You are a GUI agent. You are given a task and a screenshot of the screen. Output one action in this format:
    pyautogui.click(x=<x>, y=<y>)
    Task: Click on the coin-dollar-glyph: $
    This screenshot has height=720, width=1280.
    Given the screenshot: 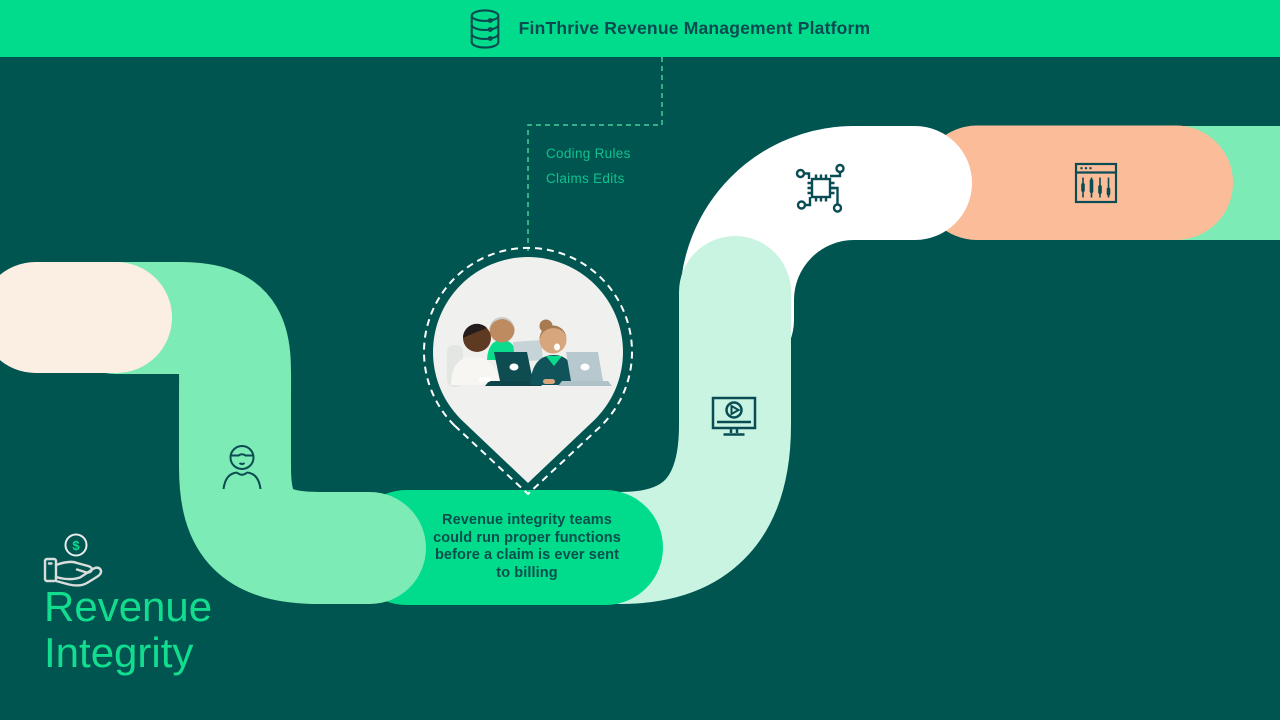 What is the action you would take?
    pyautogui.click(x=76, y=545)
    